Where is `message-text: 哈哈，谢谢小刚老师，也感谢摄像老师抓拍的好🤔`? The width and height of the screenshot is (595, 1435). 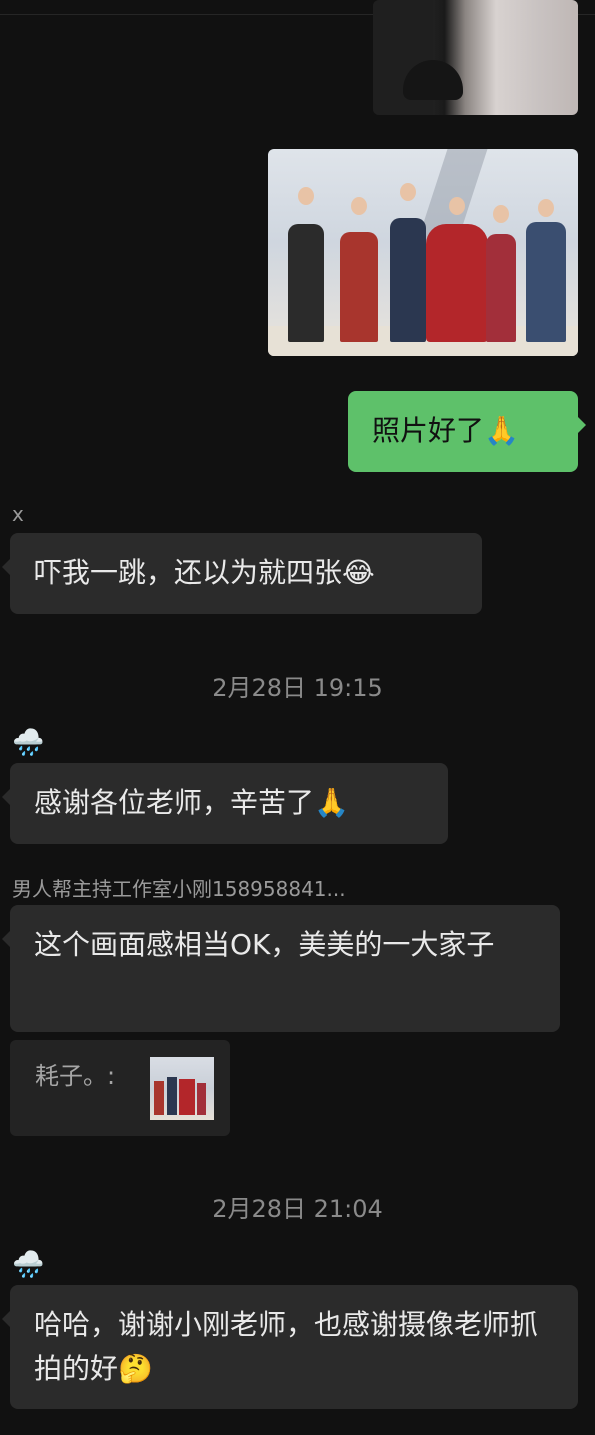
message-text: 哈哈，谢谢小刚老师，也感谢摄像老师抓拍的好🤔 is located at coordinates (286, 1346).